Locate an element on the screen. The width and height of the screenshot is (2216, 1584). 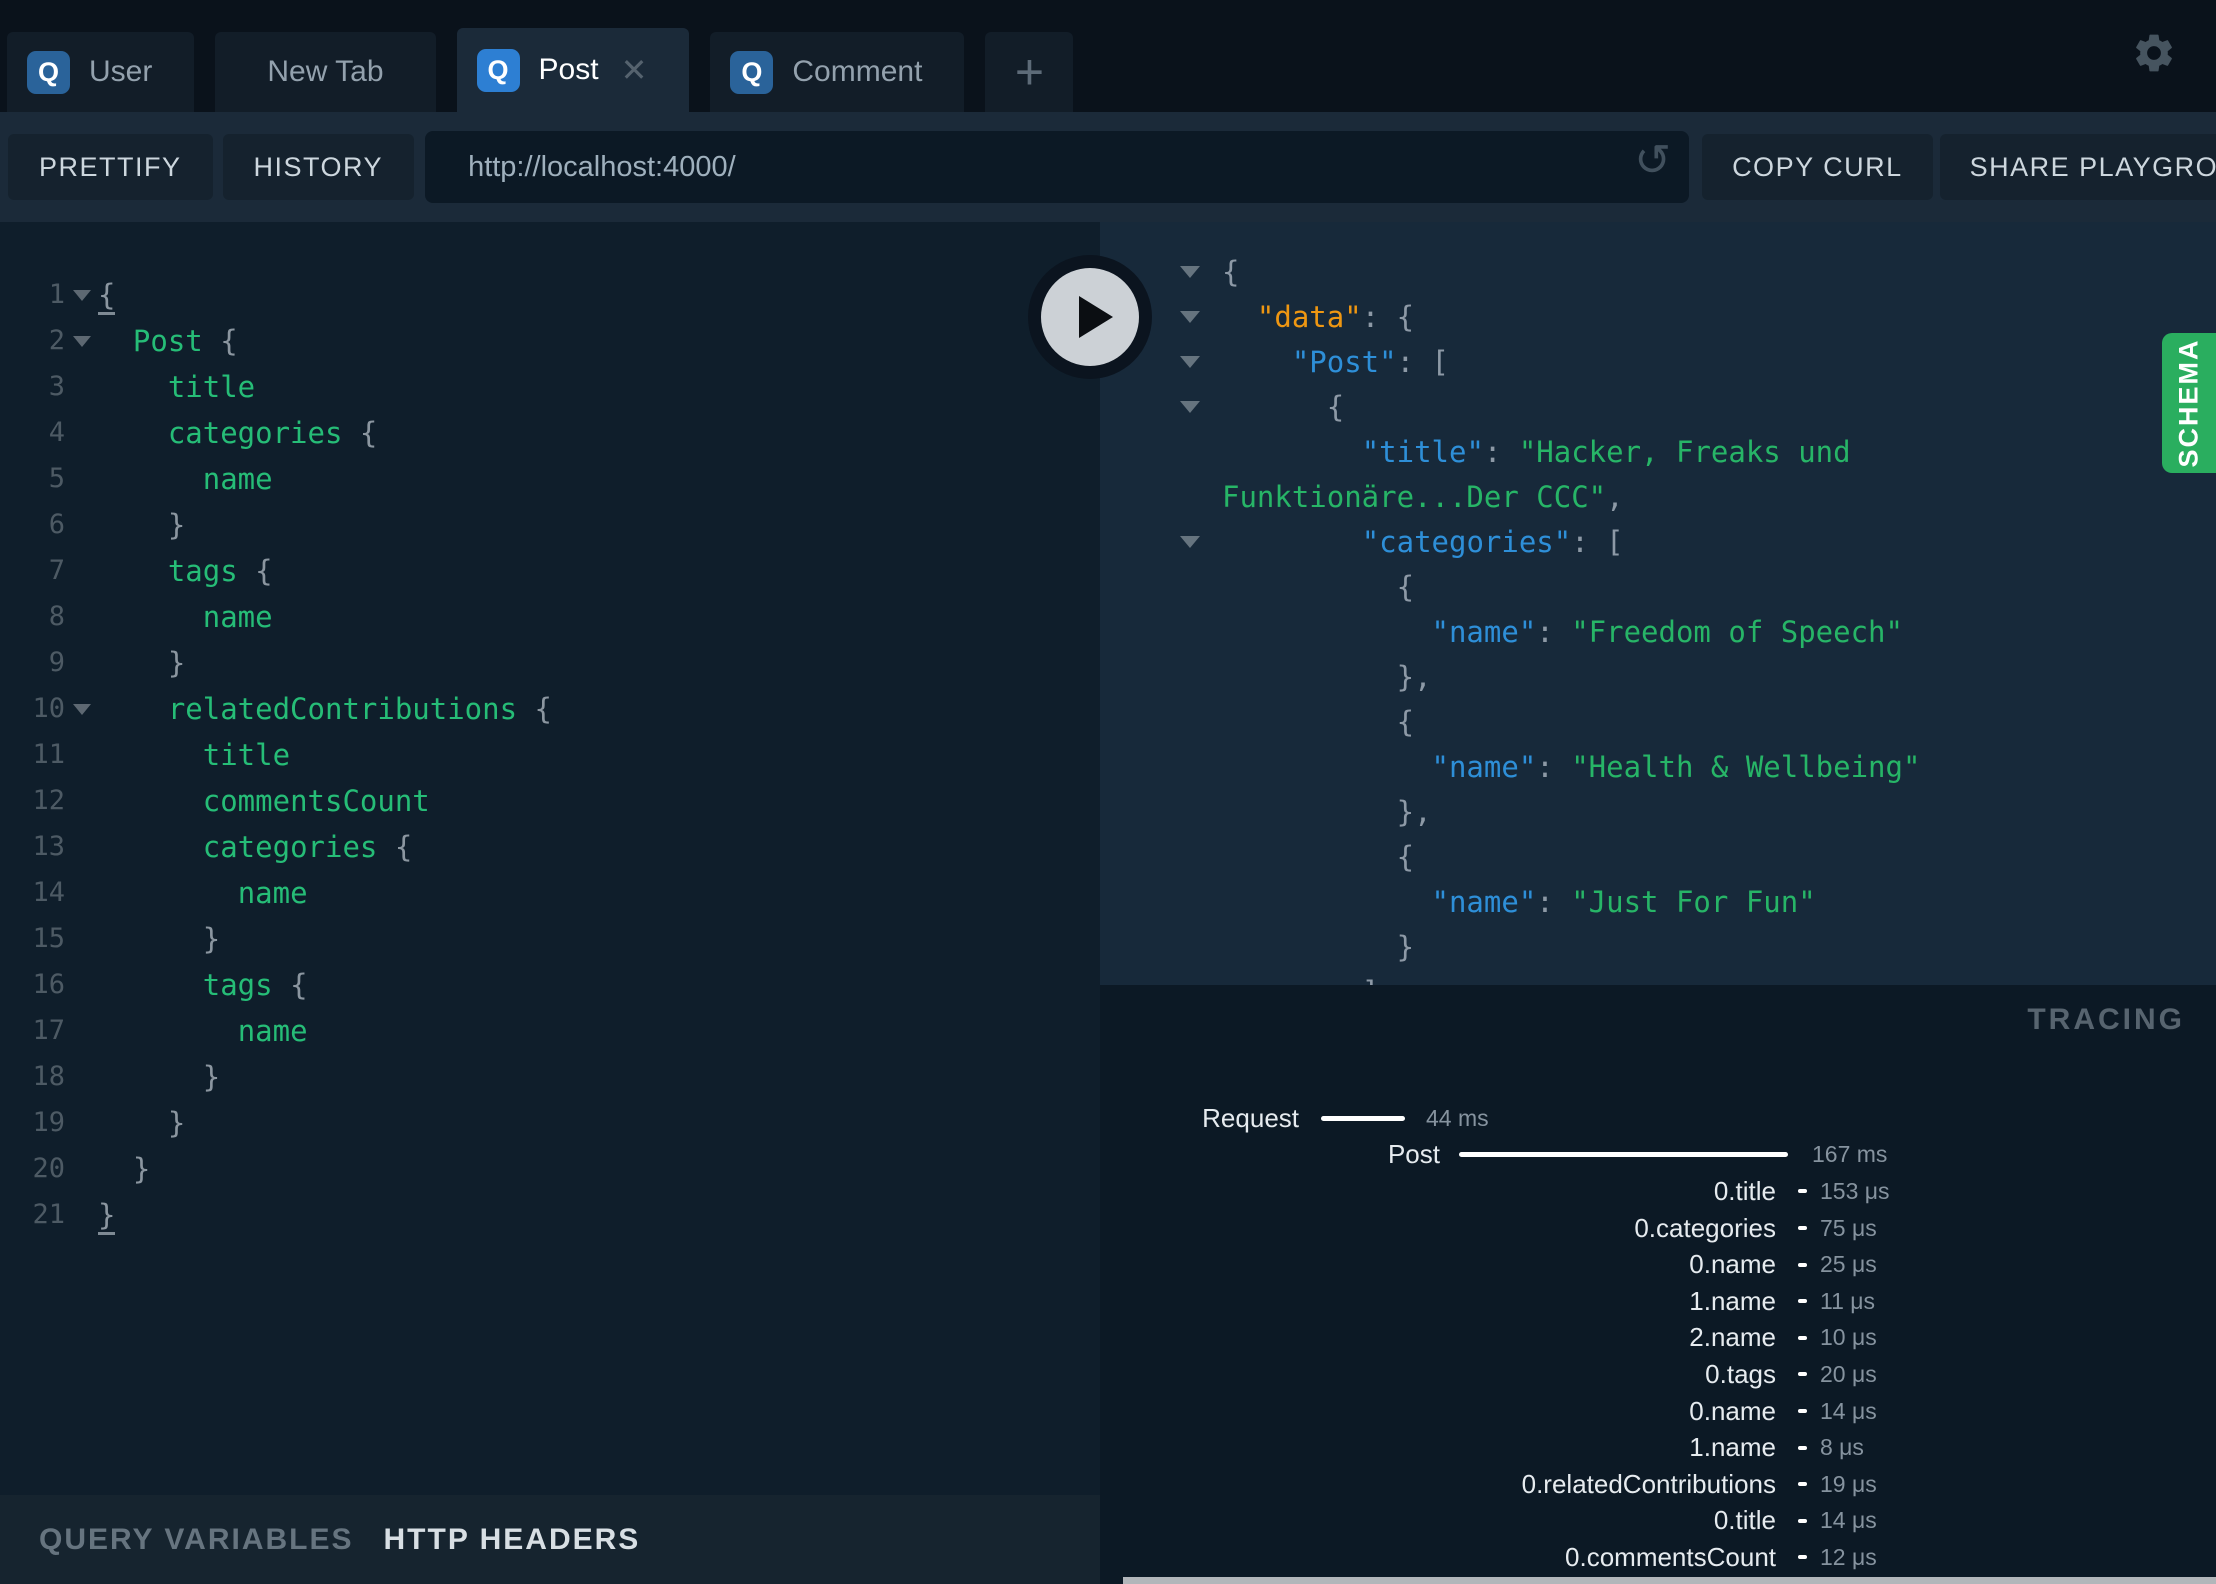
trace-row: 0.commentsCount 12 μs is located at coordinates (1658, 1557).